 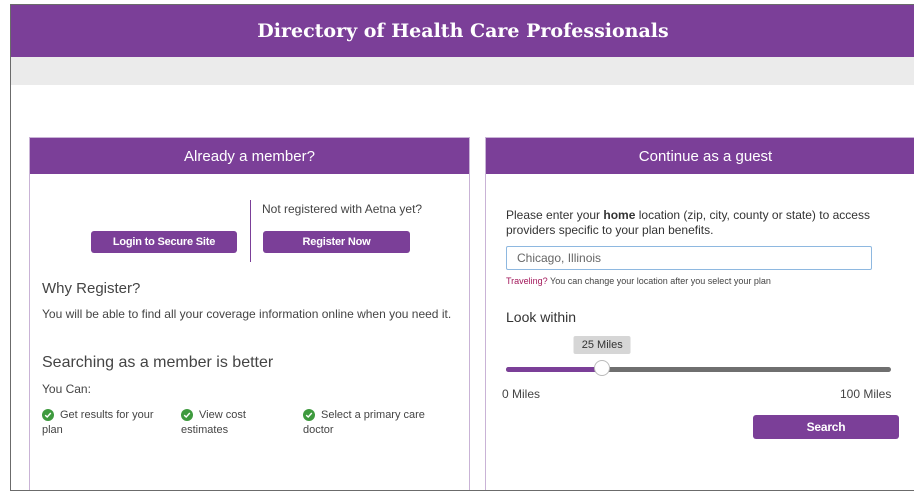 I want to click on login-button-label: Login to Secure Site, so click(x=164, y=242).